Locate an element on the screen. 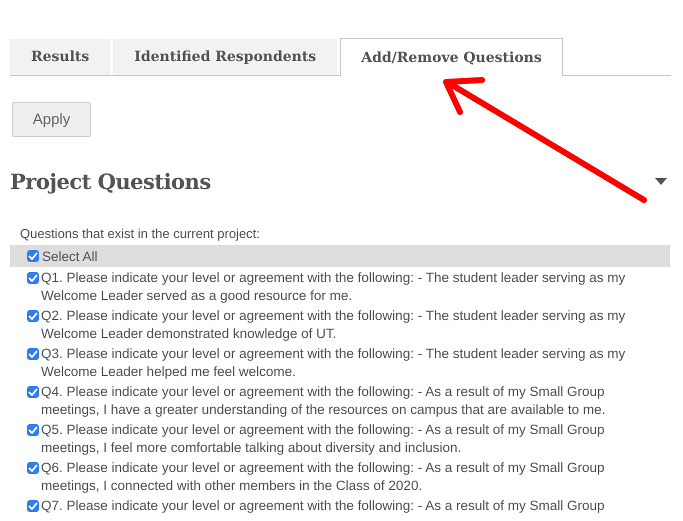 The height and width of the screenshot is (521, 683). list-label: Questions that exist in the current project: is located at coordinates (140, 233).